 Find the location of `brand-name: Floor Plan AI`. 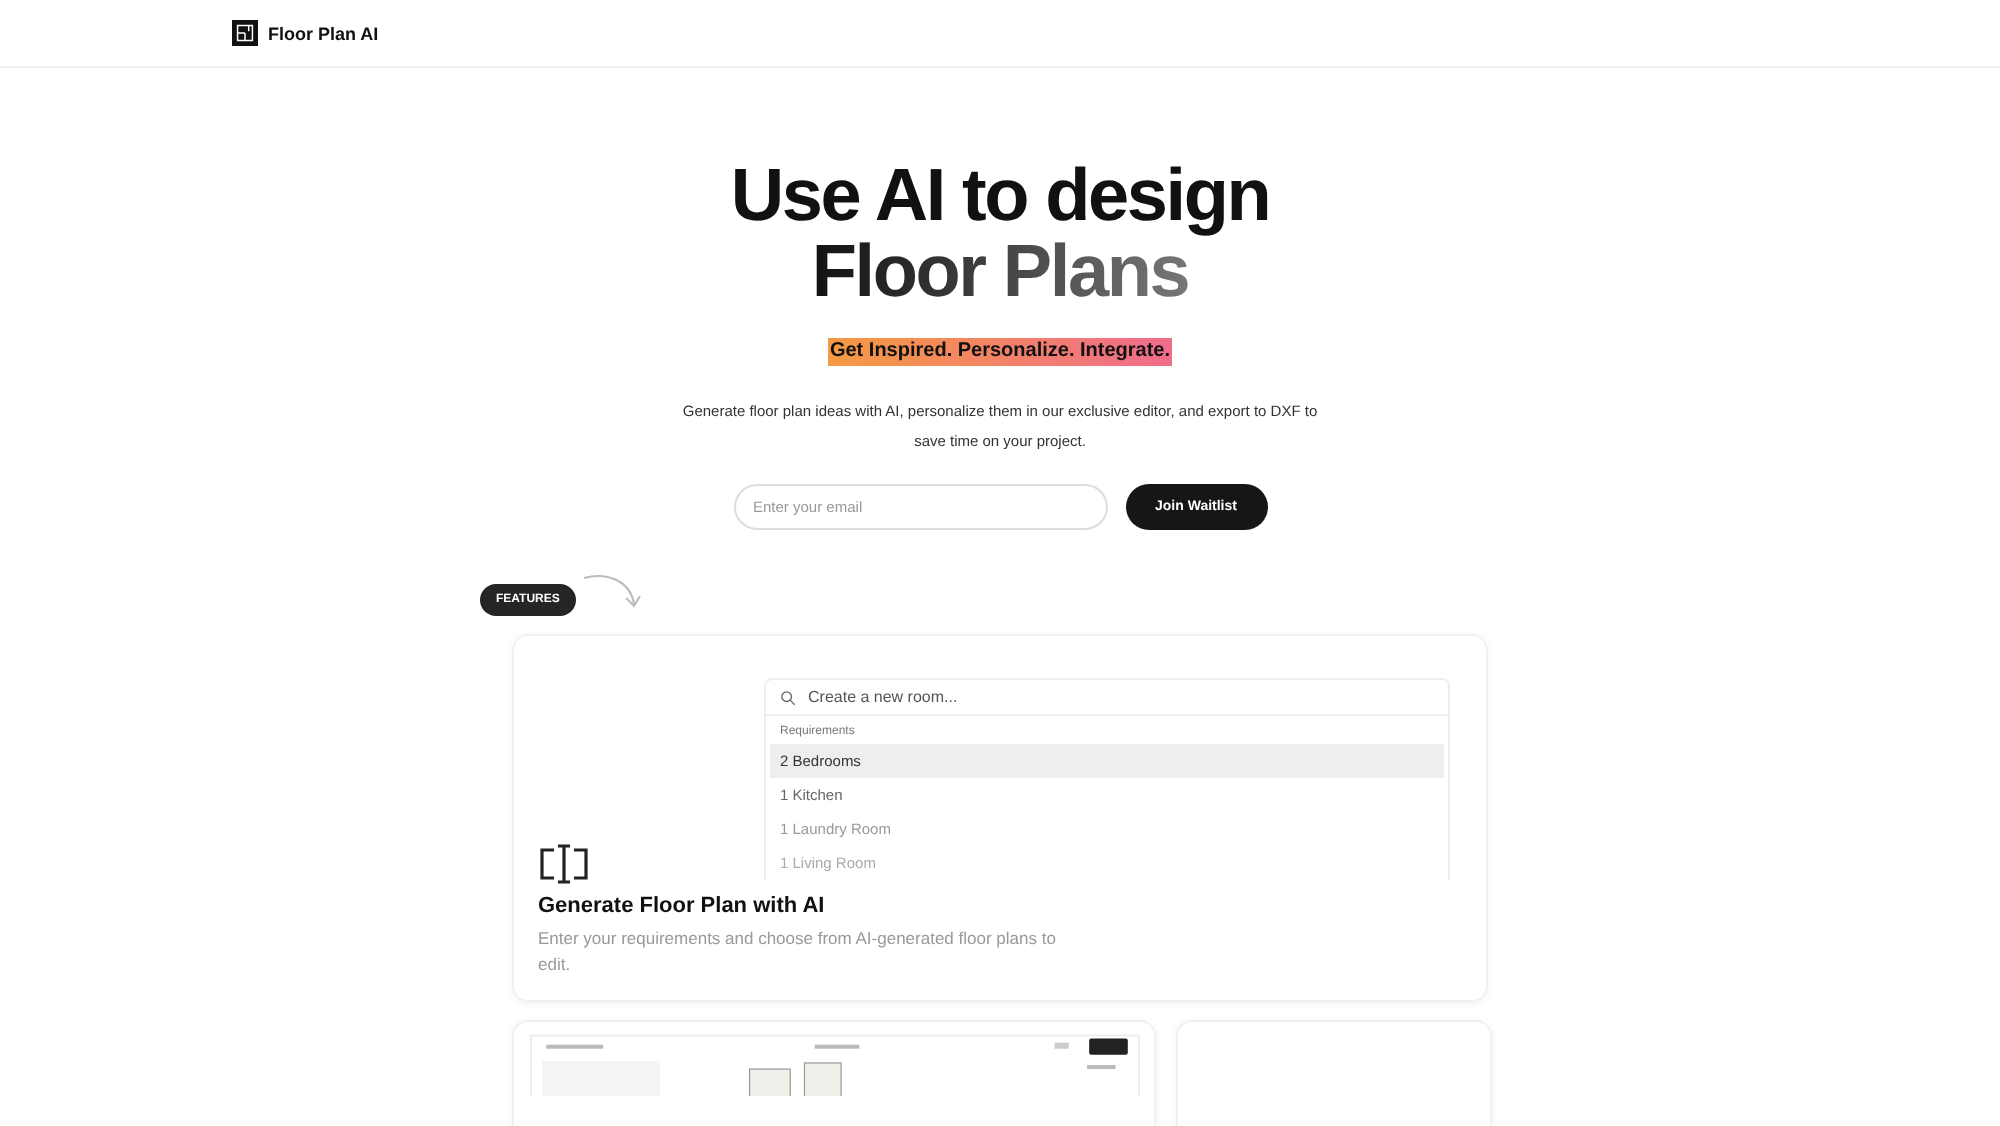

brand-name: Floor Plan AI is located at coordinates (323, 33).